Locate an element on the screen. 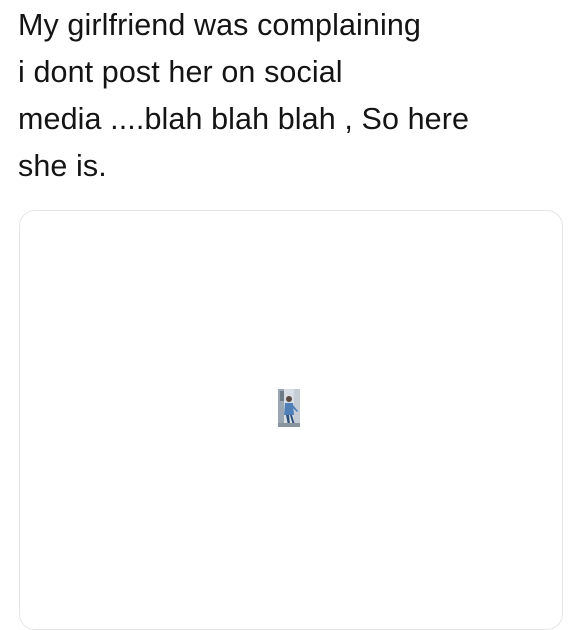 This screenshot has width=579, height=630. post-text-line-1: My girlfriend was complaining is located at coordinates (219, 25).